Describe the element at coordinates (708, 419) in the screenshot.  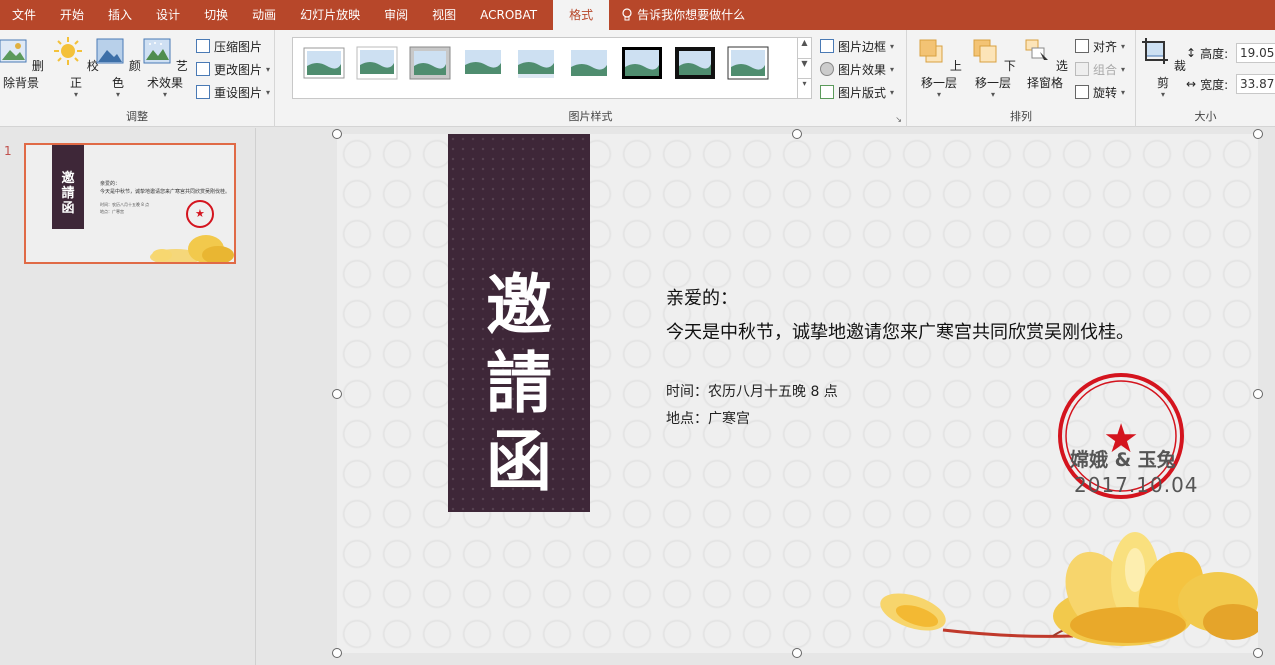
I see `place-text: 地点：广寒宫` at that location.